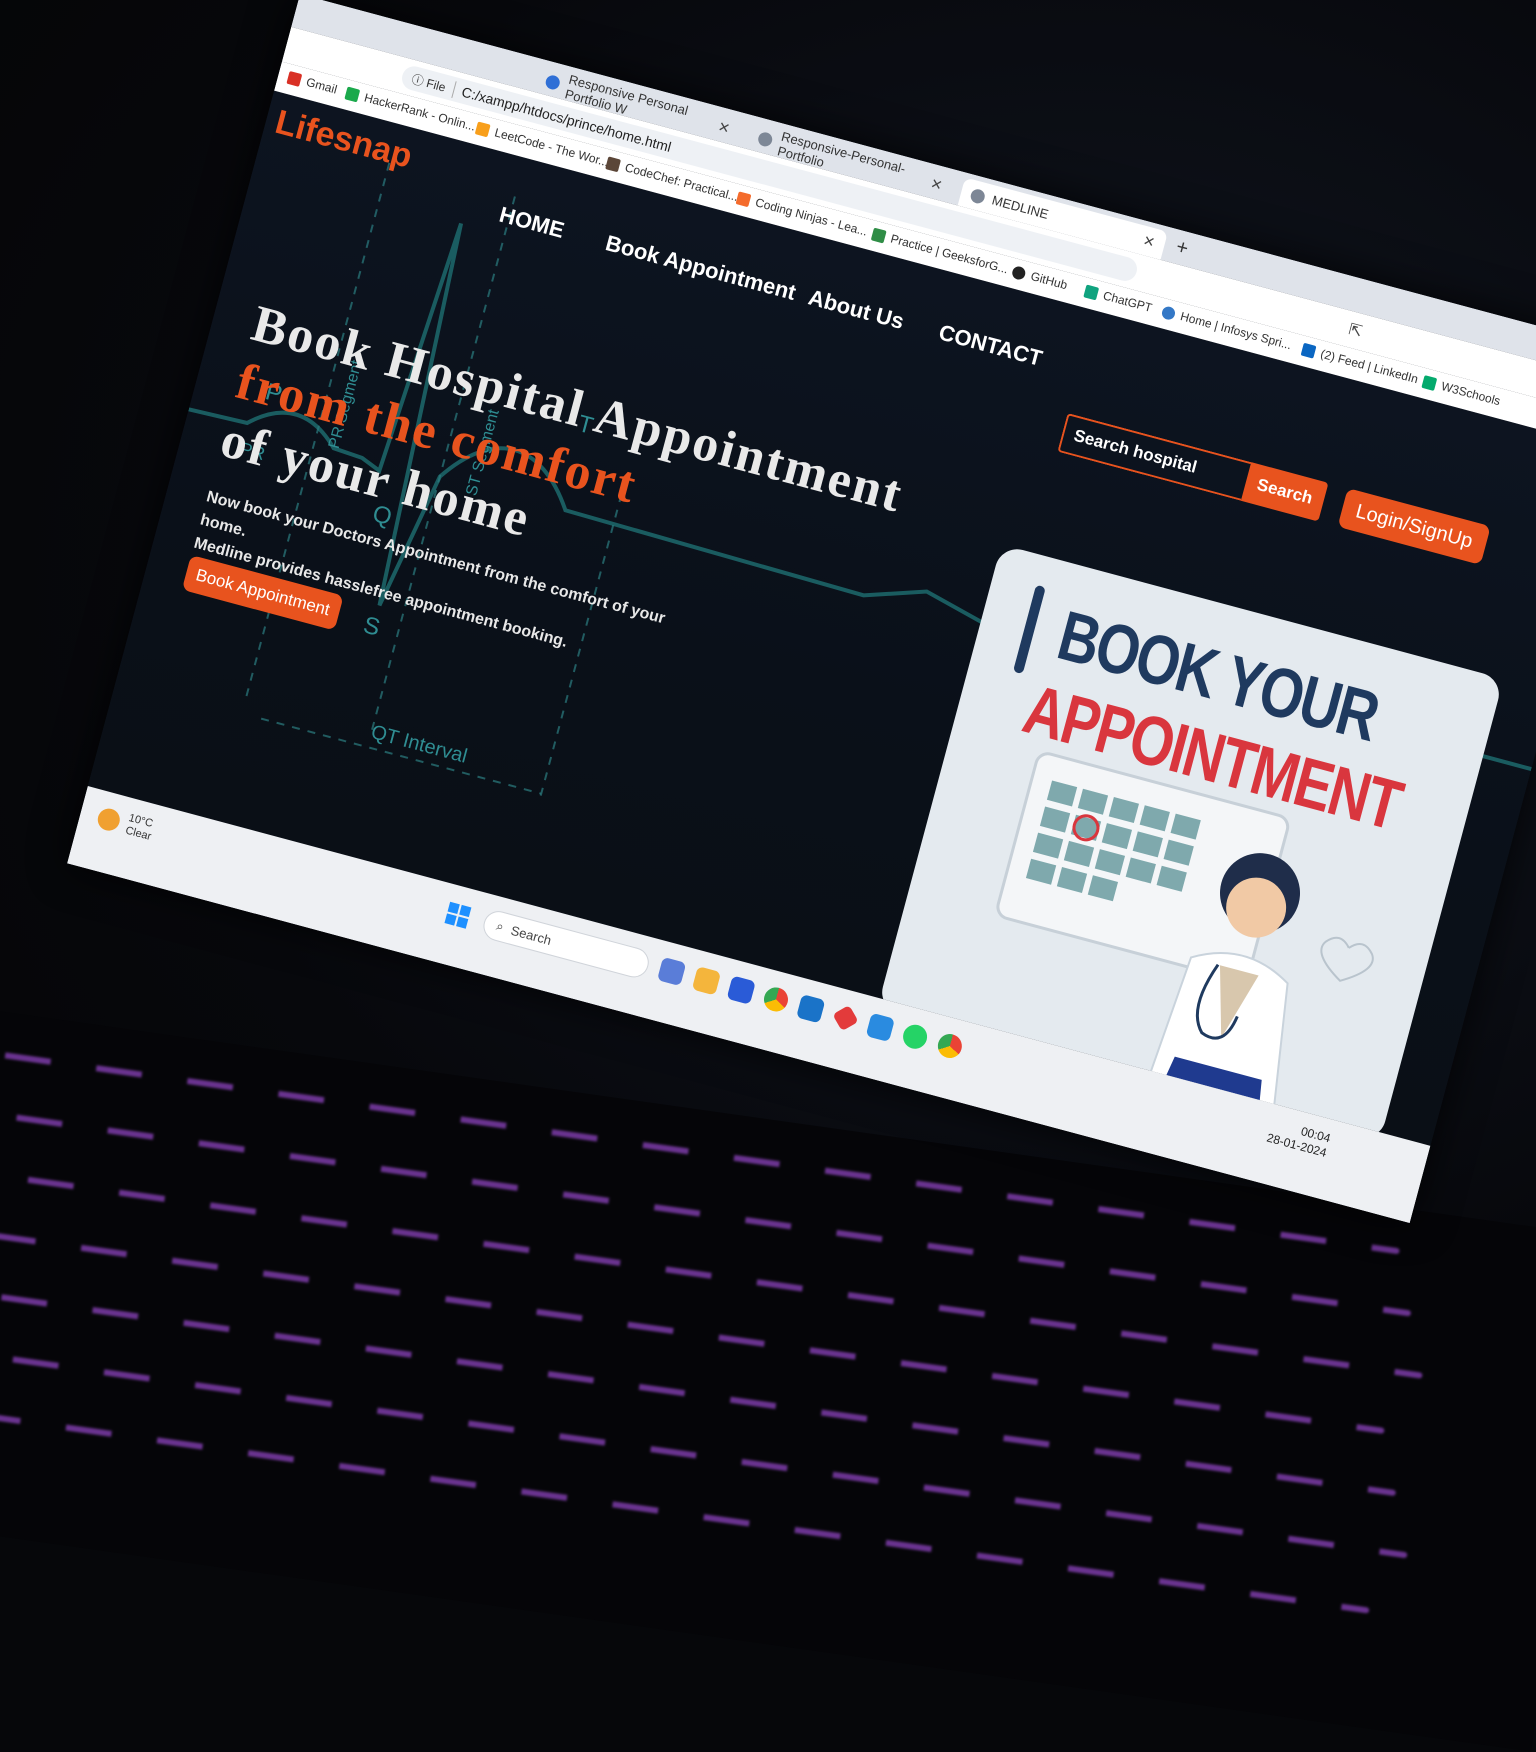 Image resolution: width=1536 pixels, height=1752 pixels. What do you see at coordinates (1347, 959) in the screenshot?
I see `heart-icon` at bounding box center [1347, 959].